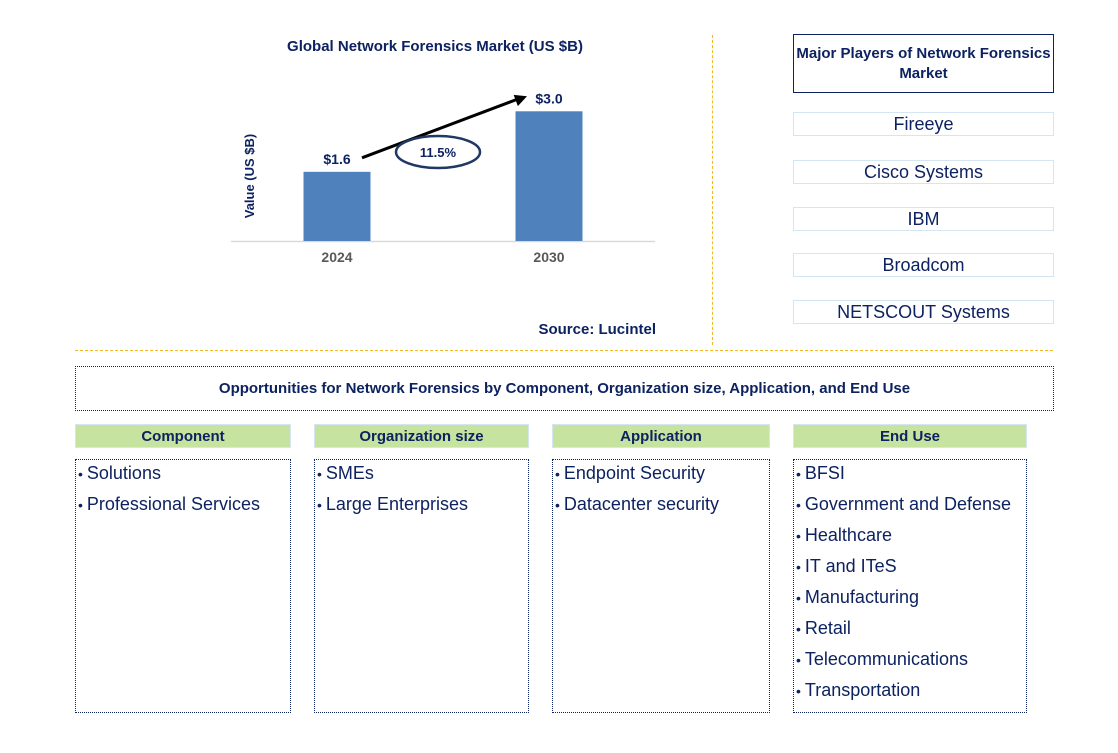 The height and width of the screenshot is (753, 1118). Describe the element at coordinates (910, 473) in the screenshot. I see `list-item: • BFSI` at that location.